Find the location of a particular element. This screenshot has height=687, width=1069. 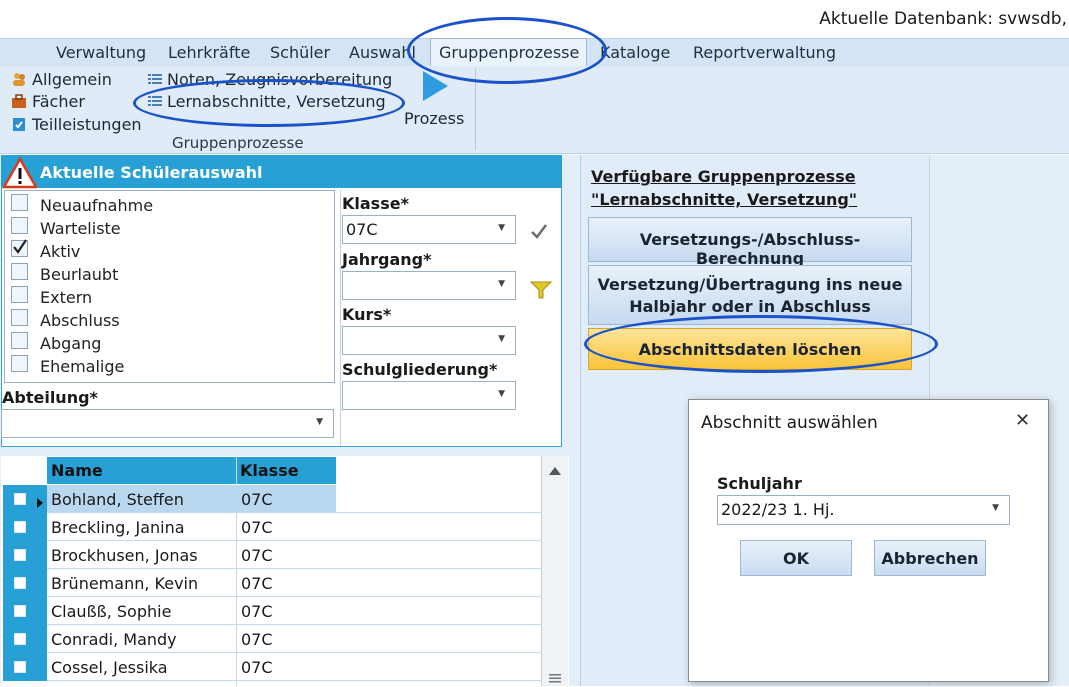

schuljahr-combo: 2022/23 1. Hj. ▼ is located at coordinates (863, 510).